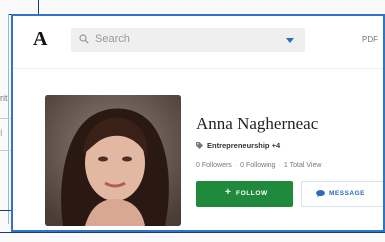 The width and height of the screenshot is (385, 242). What do you see at coordinates (84, 39) in the screenshot?
I see `search-icon` at bounding box center [84, 39].